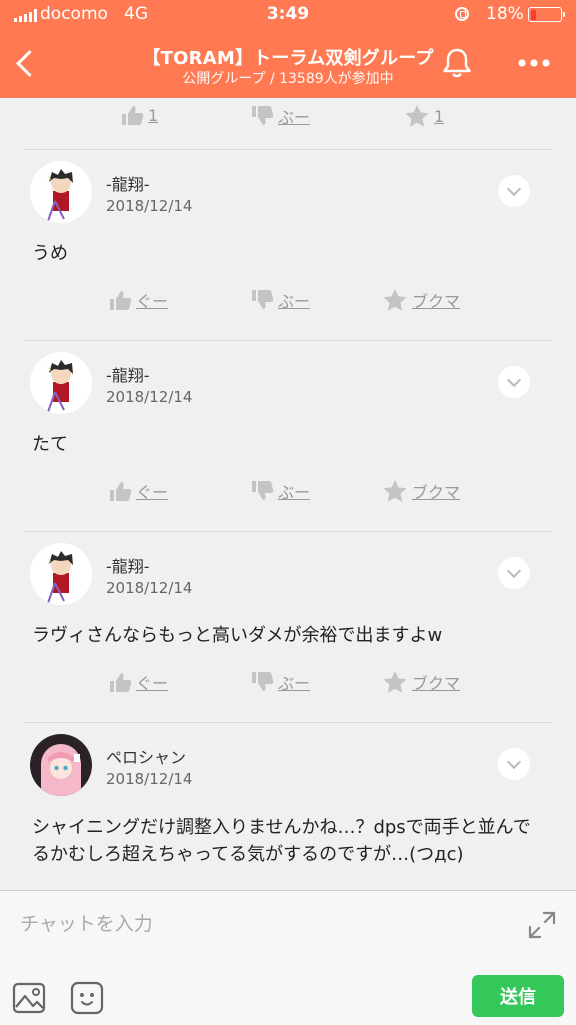  I want to click on status-bar: docomo 4G 3:49 18%, so click(288, 15).